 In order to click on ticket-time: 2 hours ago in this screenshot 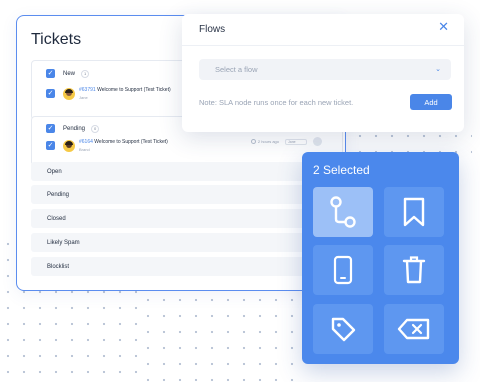, I will do `click(264, 141)`.